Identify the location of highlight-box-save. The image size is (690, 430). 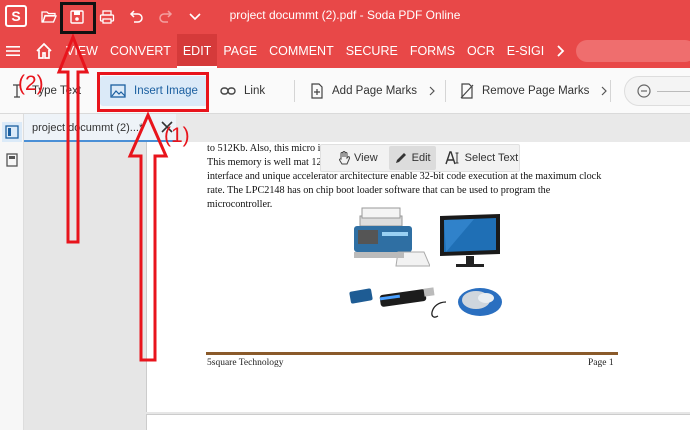
(78, 18).